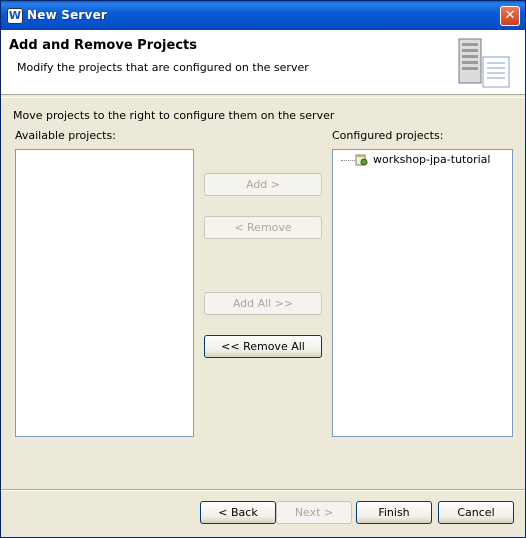 The image size is (526, 538). I want to click on tree-connector, so click(348, 160).